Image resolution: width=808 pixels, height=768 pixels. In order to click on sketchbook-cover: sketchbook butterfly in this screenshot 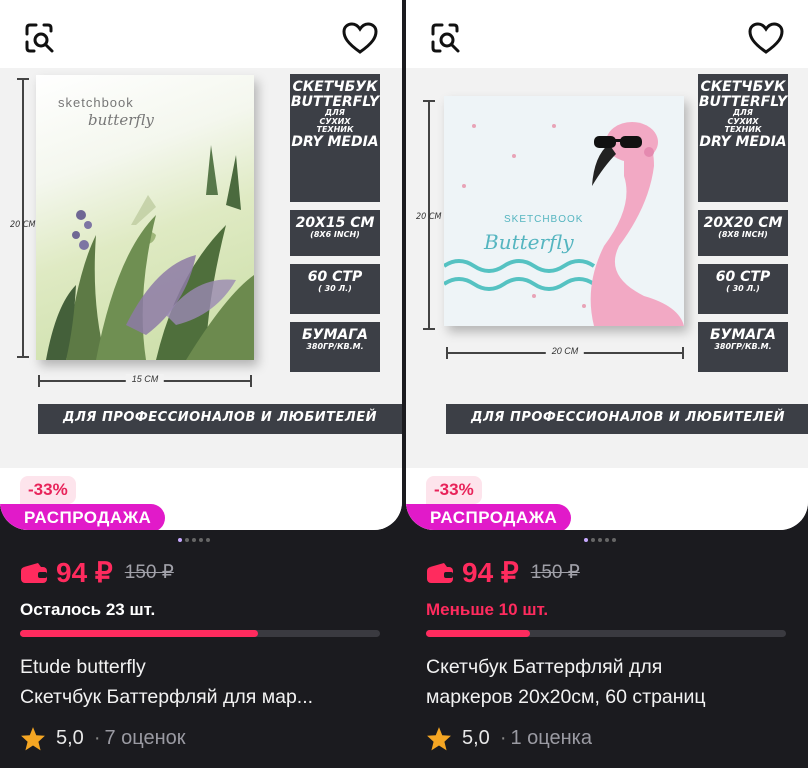, I will do `click(145, 217)`.